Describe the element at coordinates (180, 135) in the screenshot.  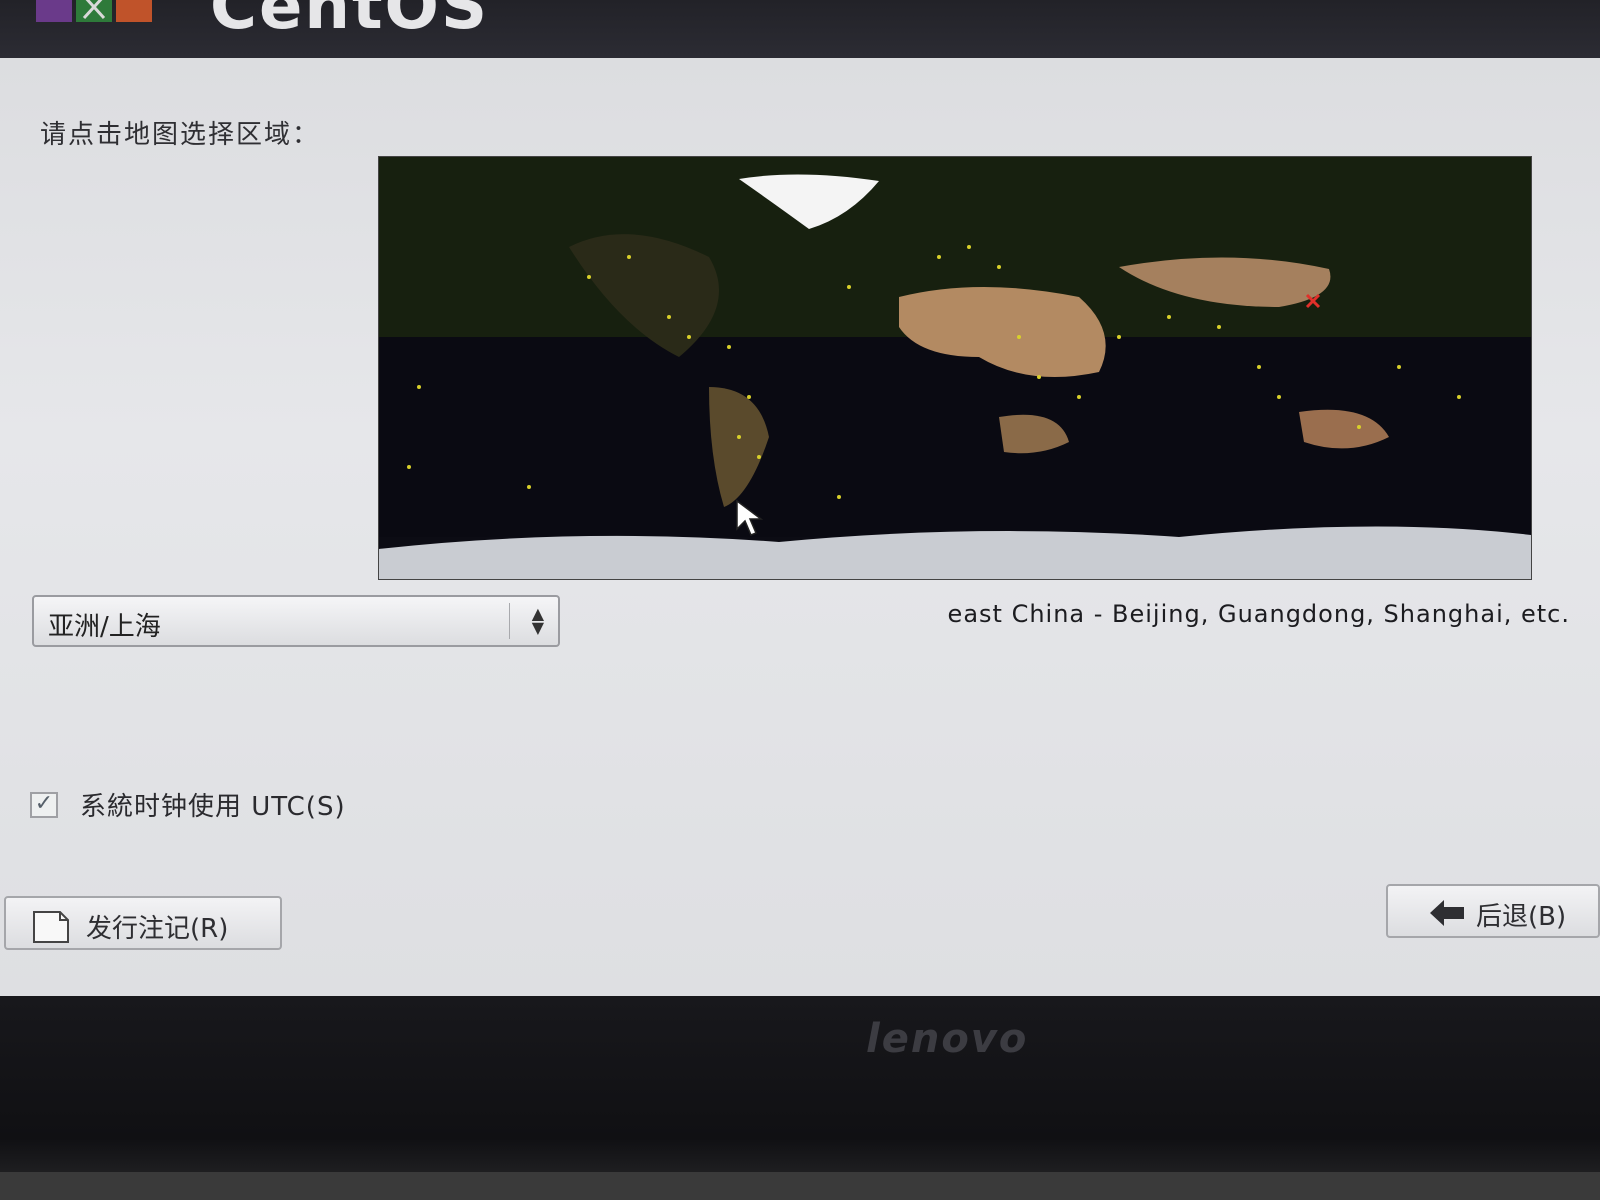
I see `map-prompt-label: 请点击地图选择区域：` at that location.